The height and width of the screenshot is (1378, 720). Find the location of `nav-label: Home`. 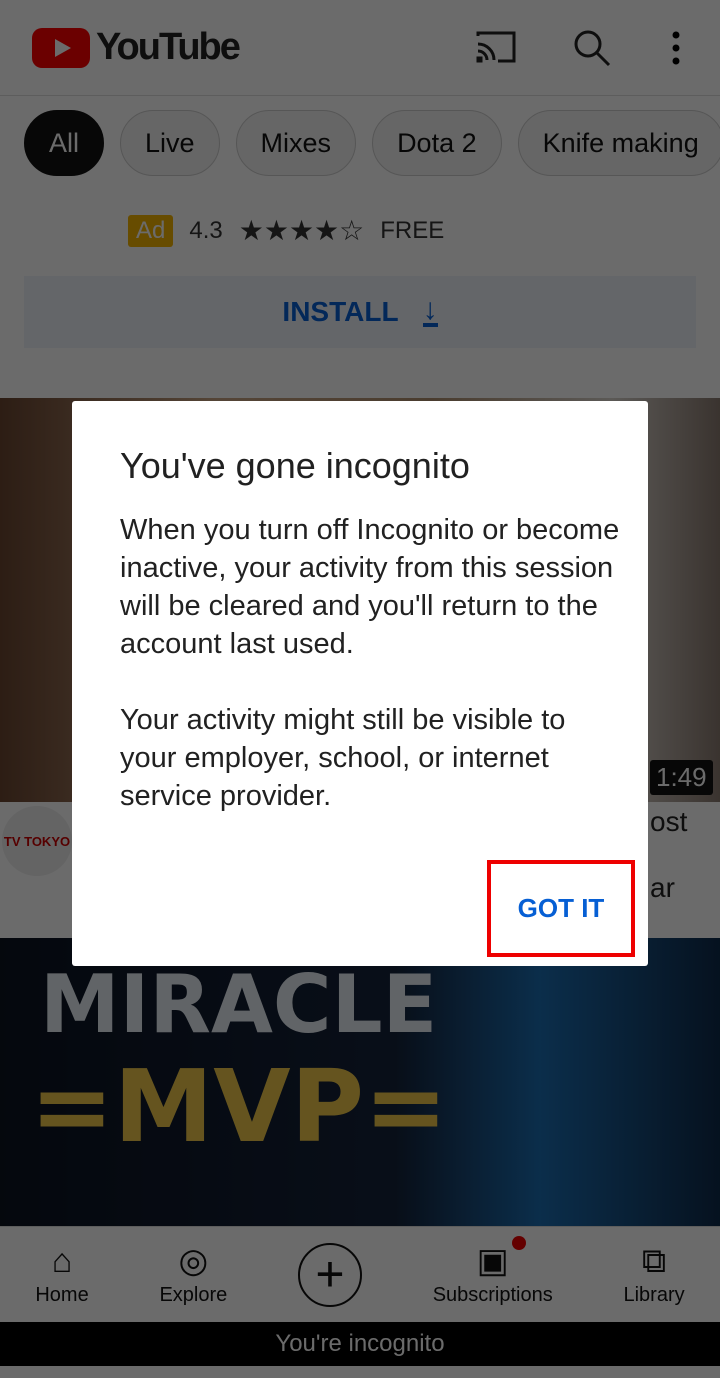

nav-label: Home is located at coordinates (62, 1295).